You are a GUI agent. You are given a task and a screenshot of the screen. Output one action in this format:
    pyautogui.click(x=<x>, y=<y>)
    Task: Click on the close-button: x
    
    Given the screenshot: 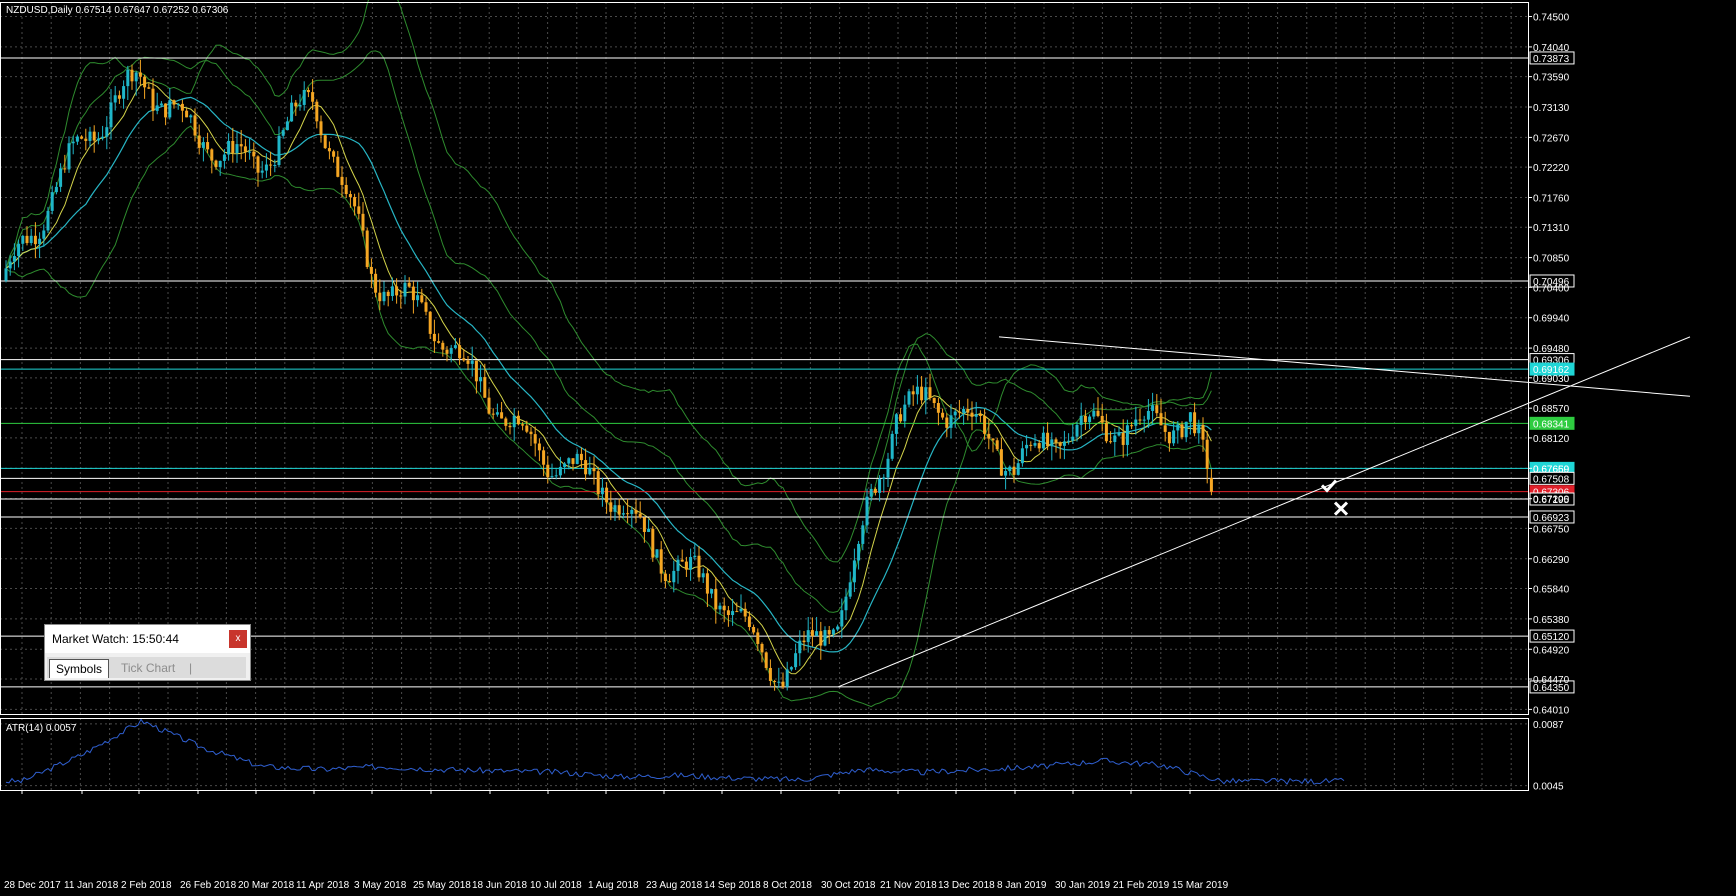 What is the action you would take?
    pyautogui.click(x=238, y=639)
    